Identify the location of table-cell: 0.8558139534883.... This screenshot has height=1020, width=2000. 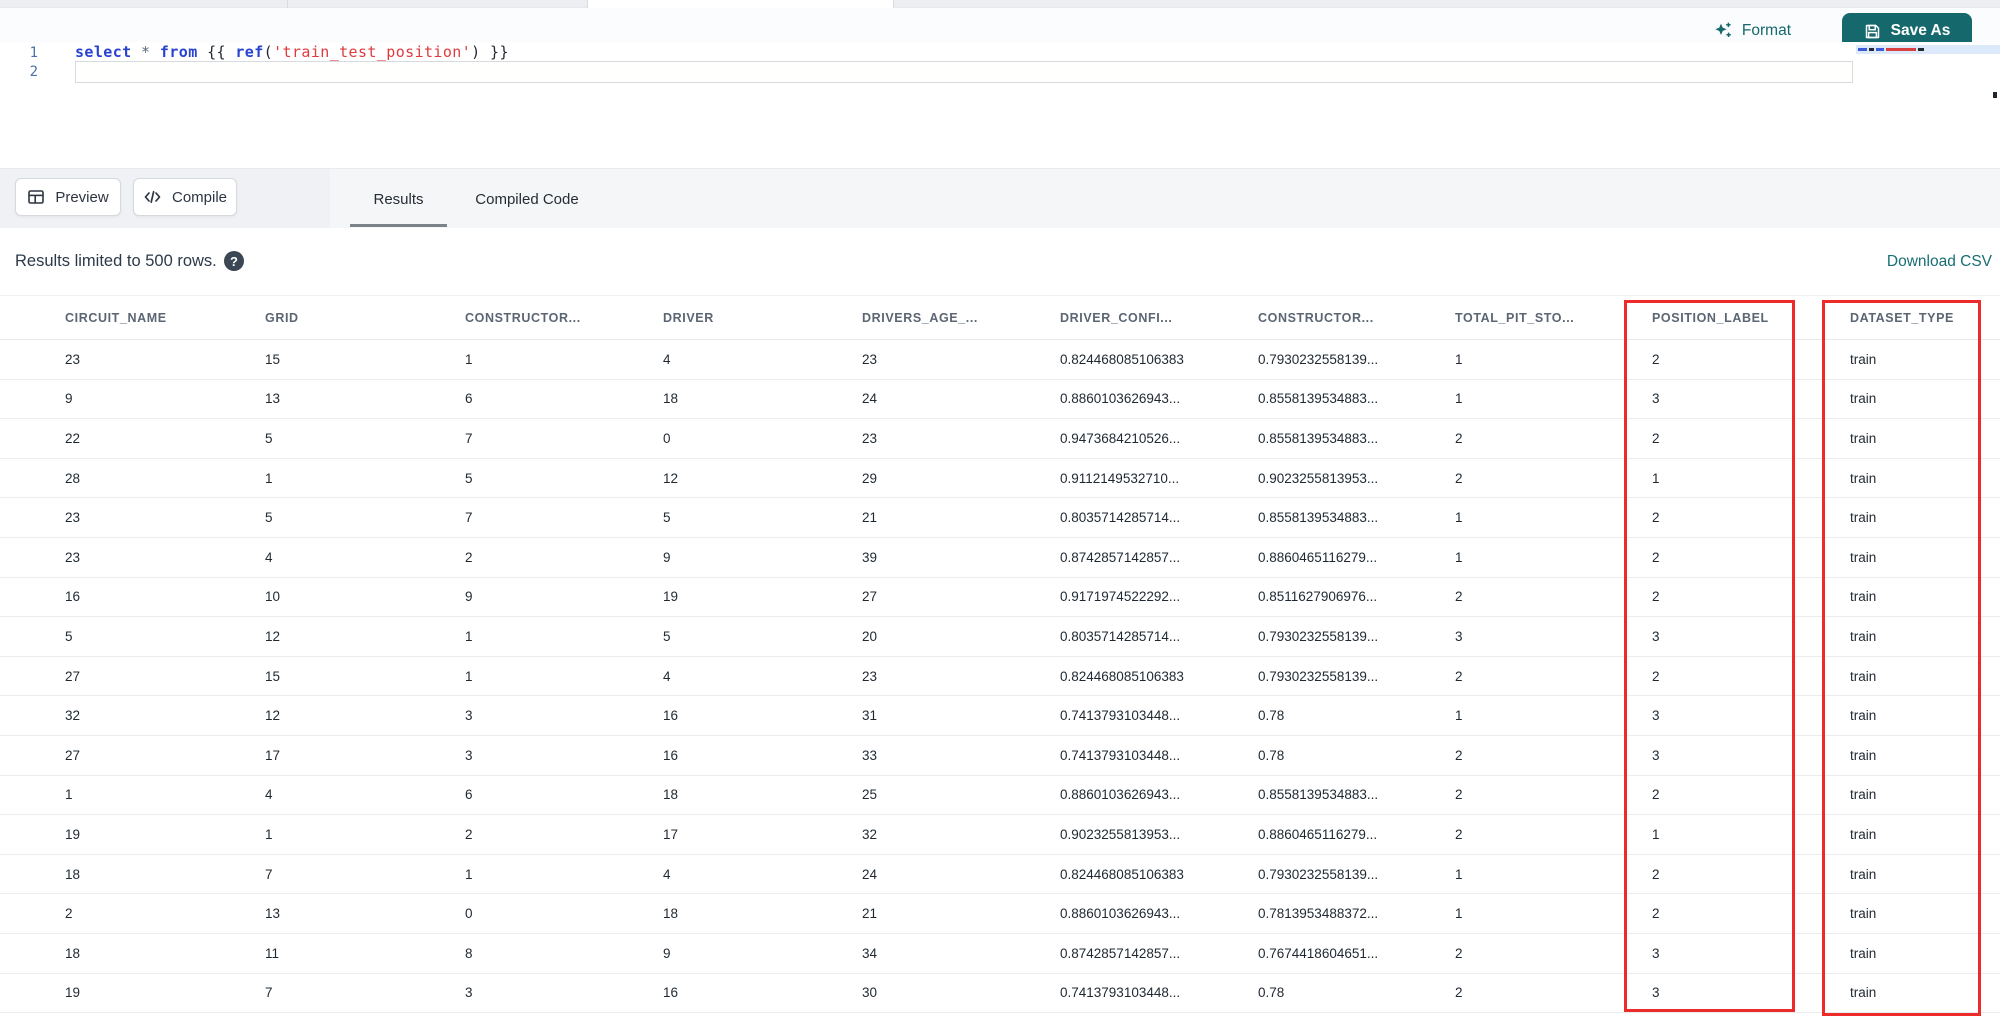
(1318, 399).